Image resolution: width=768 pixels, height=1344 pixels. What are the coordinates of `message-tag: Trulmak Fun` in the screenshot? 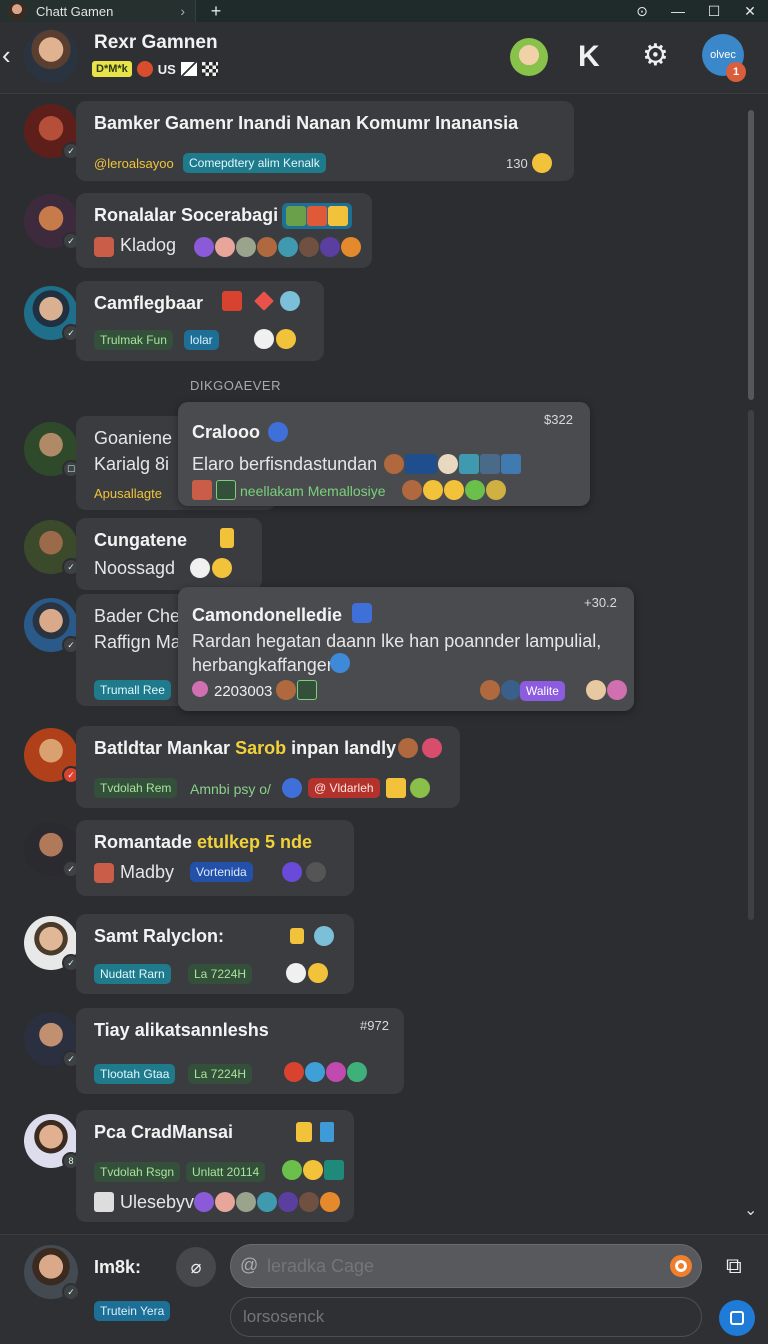 It's located at (133, 340).